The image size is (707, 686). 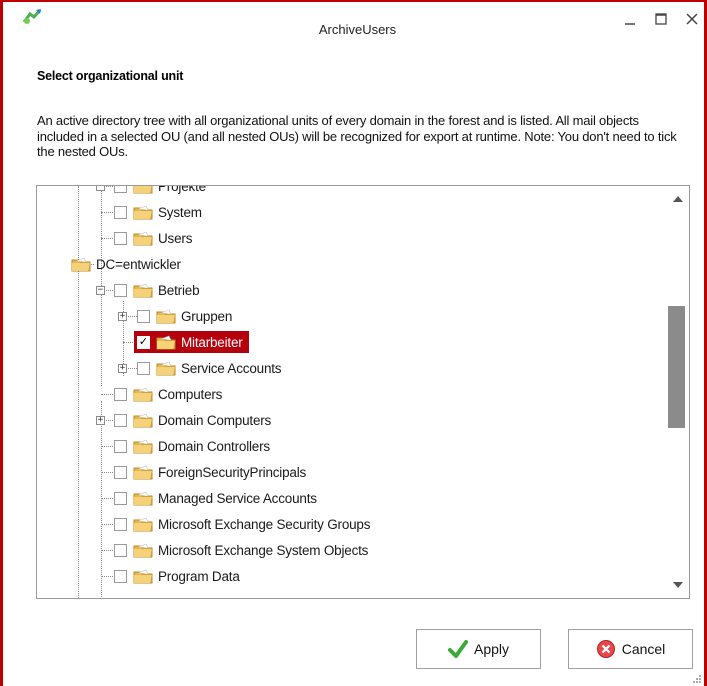 I want to click on cancel-label: Cancel, so click(x=643, y=649).